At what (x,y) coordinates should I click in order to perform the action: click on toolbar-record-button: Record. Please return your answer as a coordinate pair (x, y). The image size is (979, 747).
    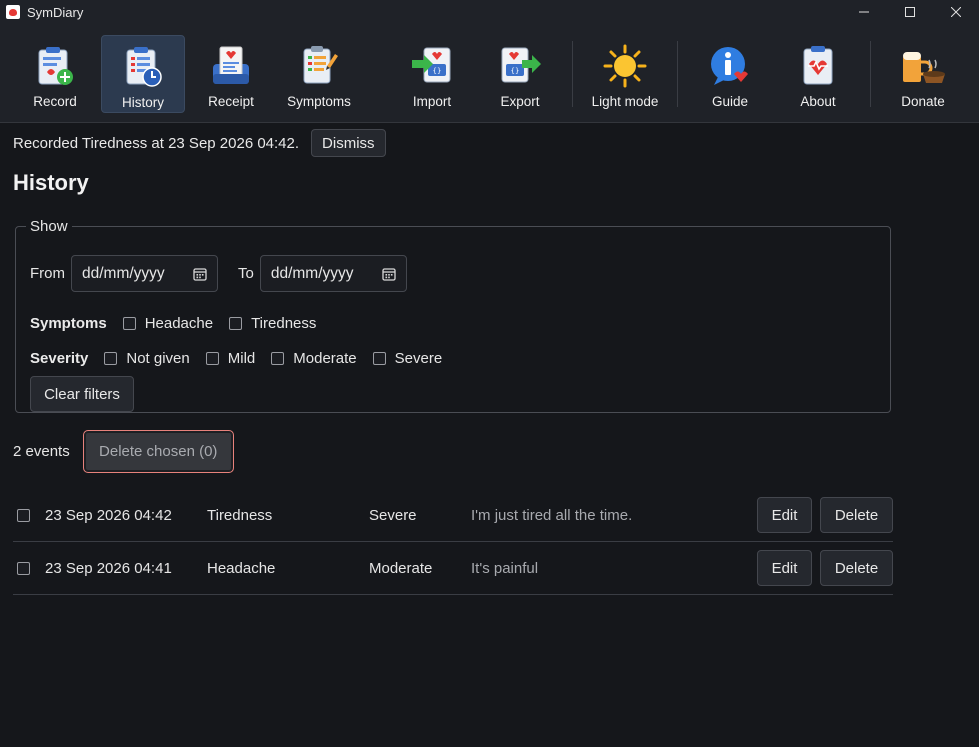
    Looking at the image, I should click on (55, 74).